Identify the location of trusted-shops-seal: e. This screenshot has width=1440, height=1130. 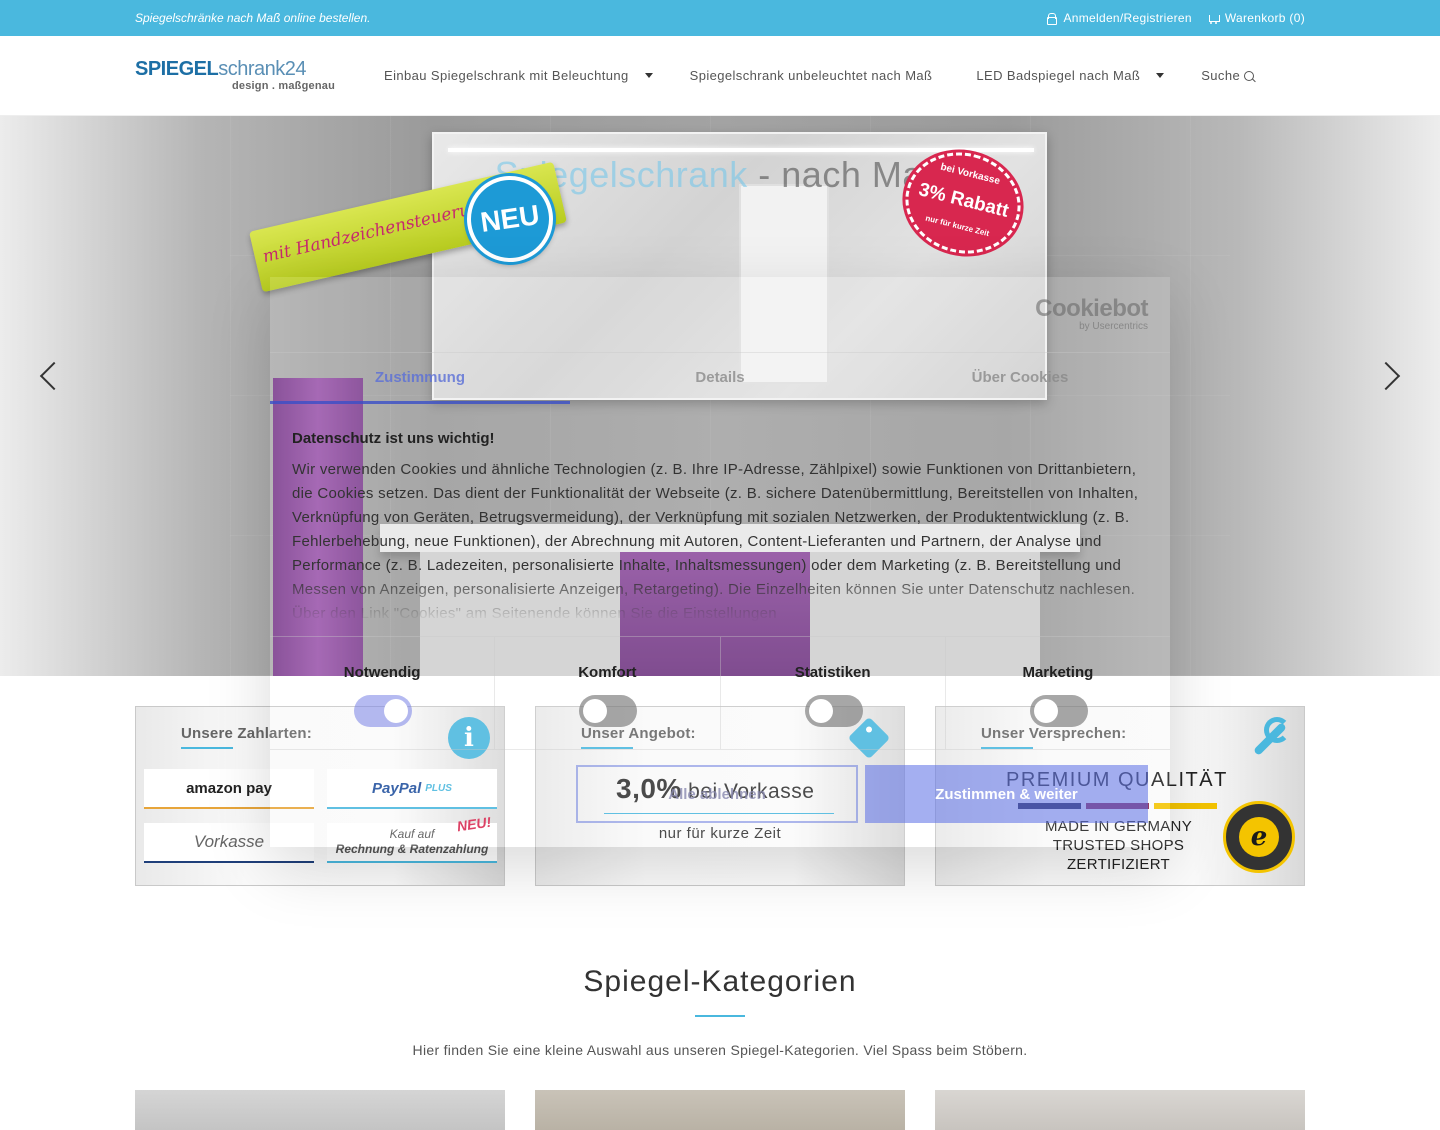
(1259, 837).